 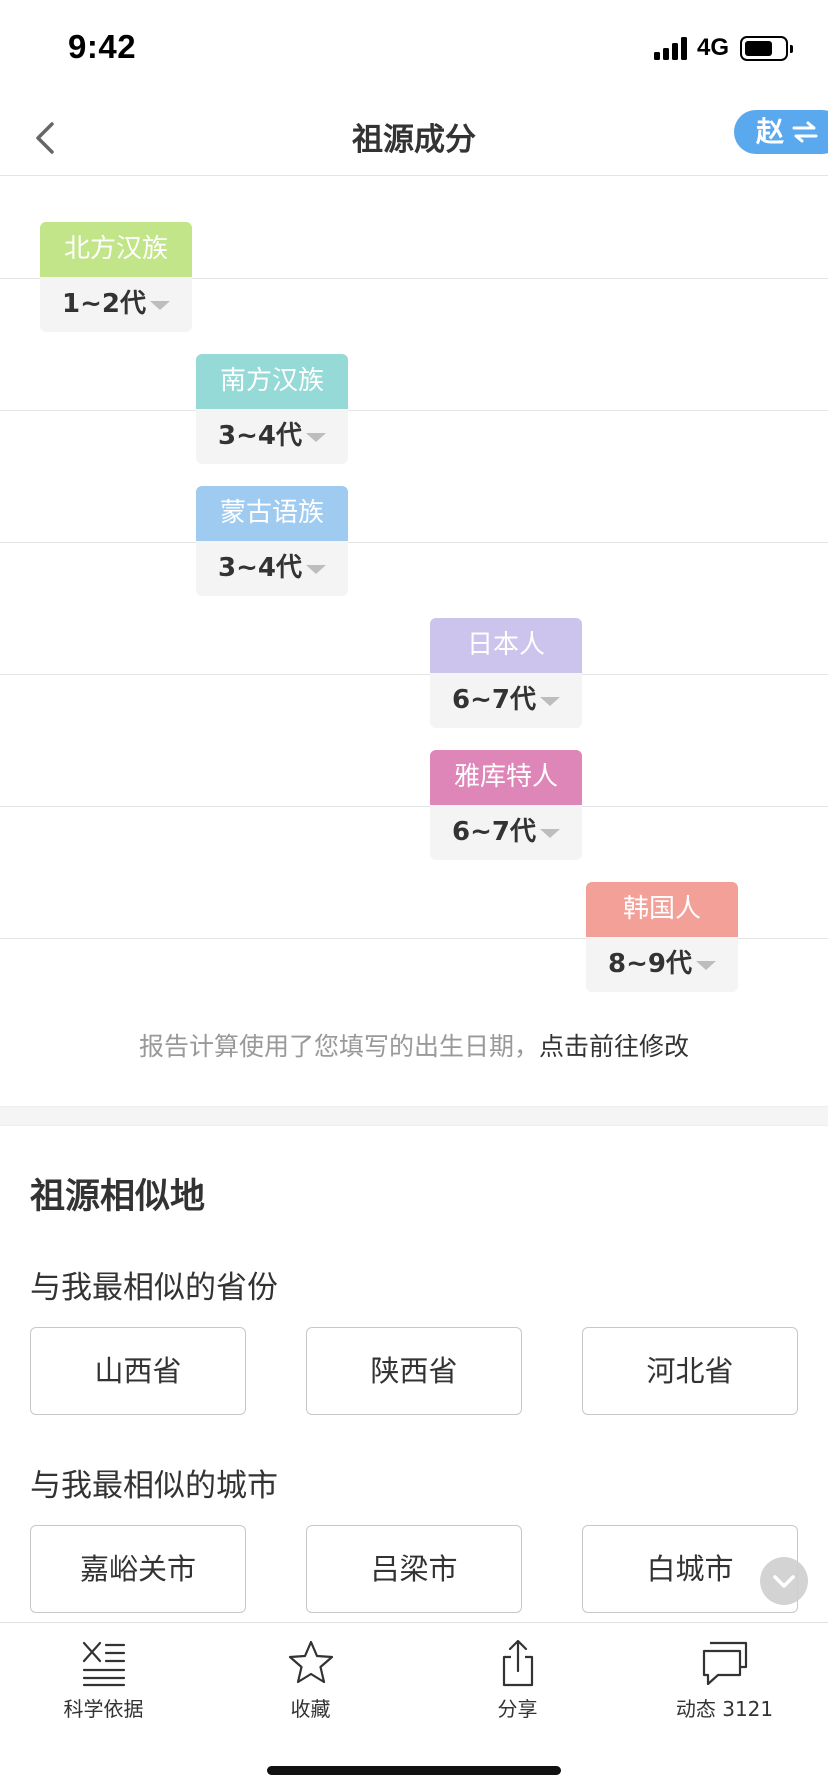 I want to click on share-icon, so click(x=517, y=1663).